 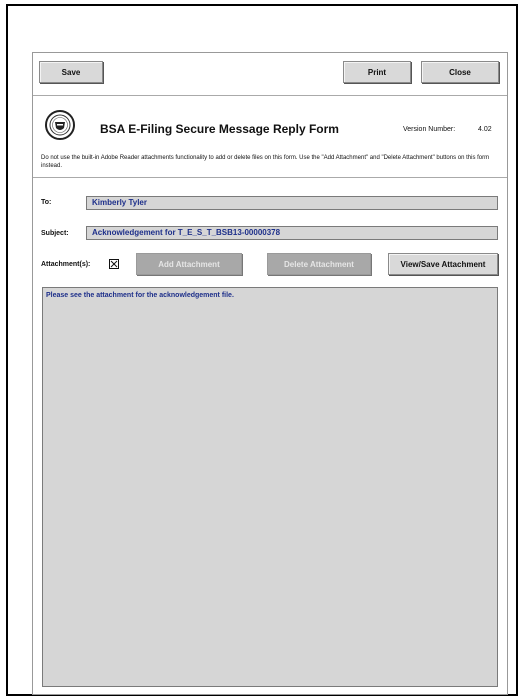 I want to click on form-title: BSA E-Filing Secure Message Reply Form, so click(x=219, y=129).